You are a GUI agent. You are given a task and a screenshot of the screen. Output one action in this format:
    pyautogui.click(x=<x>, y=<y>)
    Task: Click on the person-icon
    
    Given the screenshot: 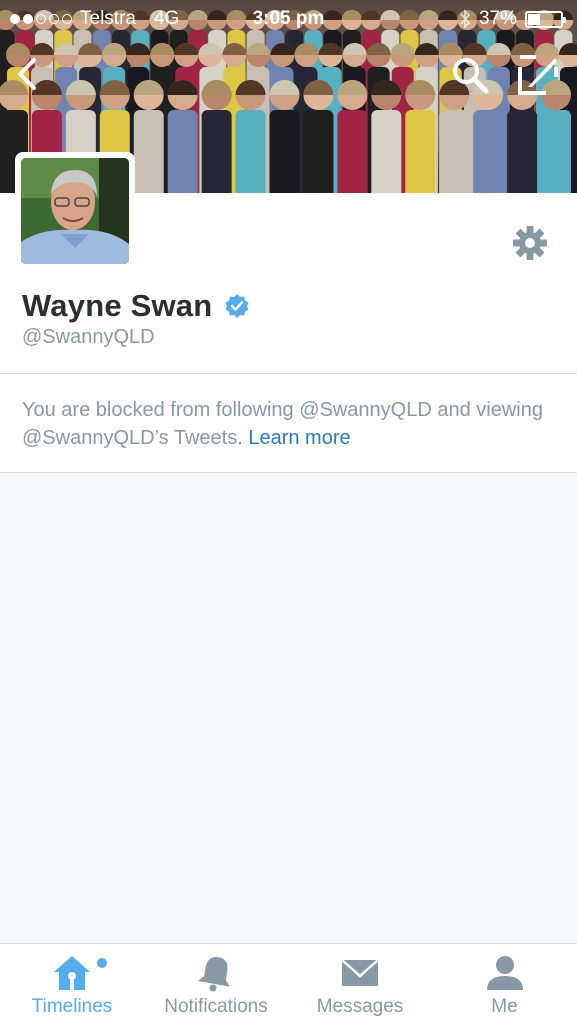 What is the action you would take?
    pyautogui.click(x=504, y=973)
    